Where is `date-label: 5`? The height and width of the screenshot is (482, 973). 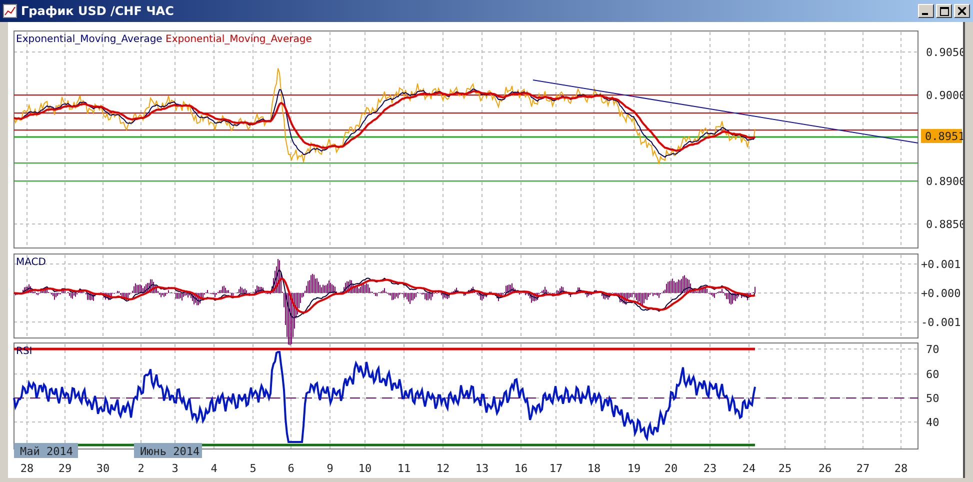 date-label: 5 is located at coordinates (253, 468).